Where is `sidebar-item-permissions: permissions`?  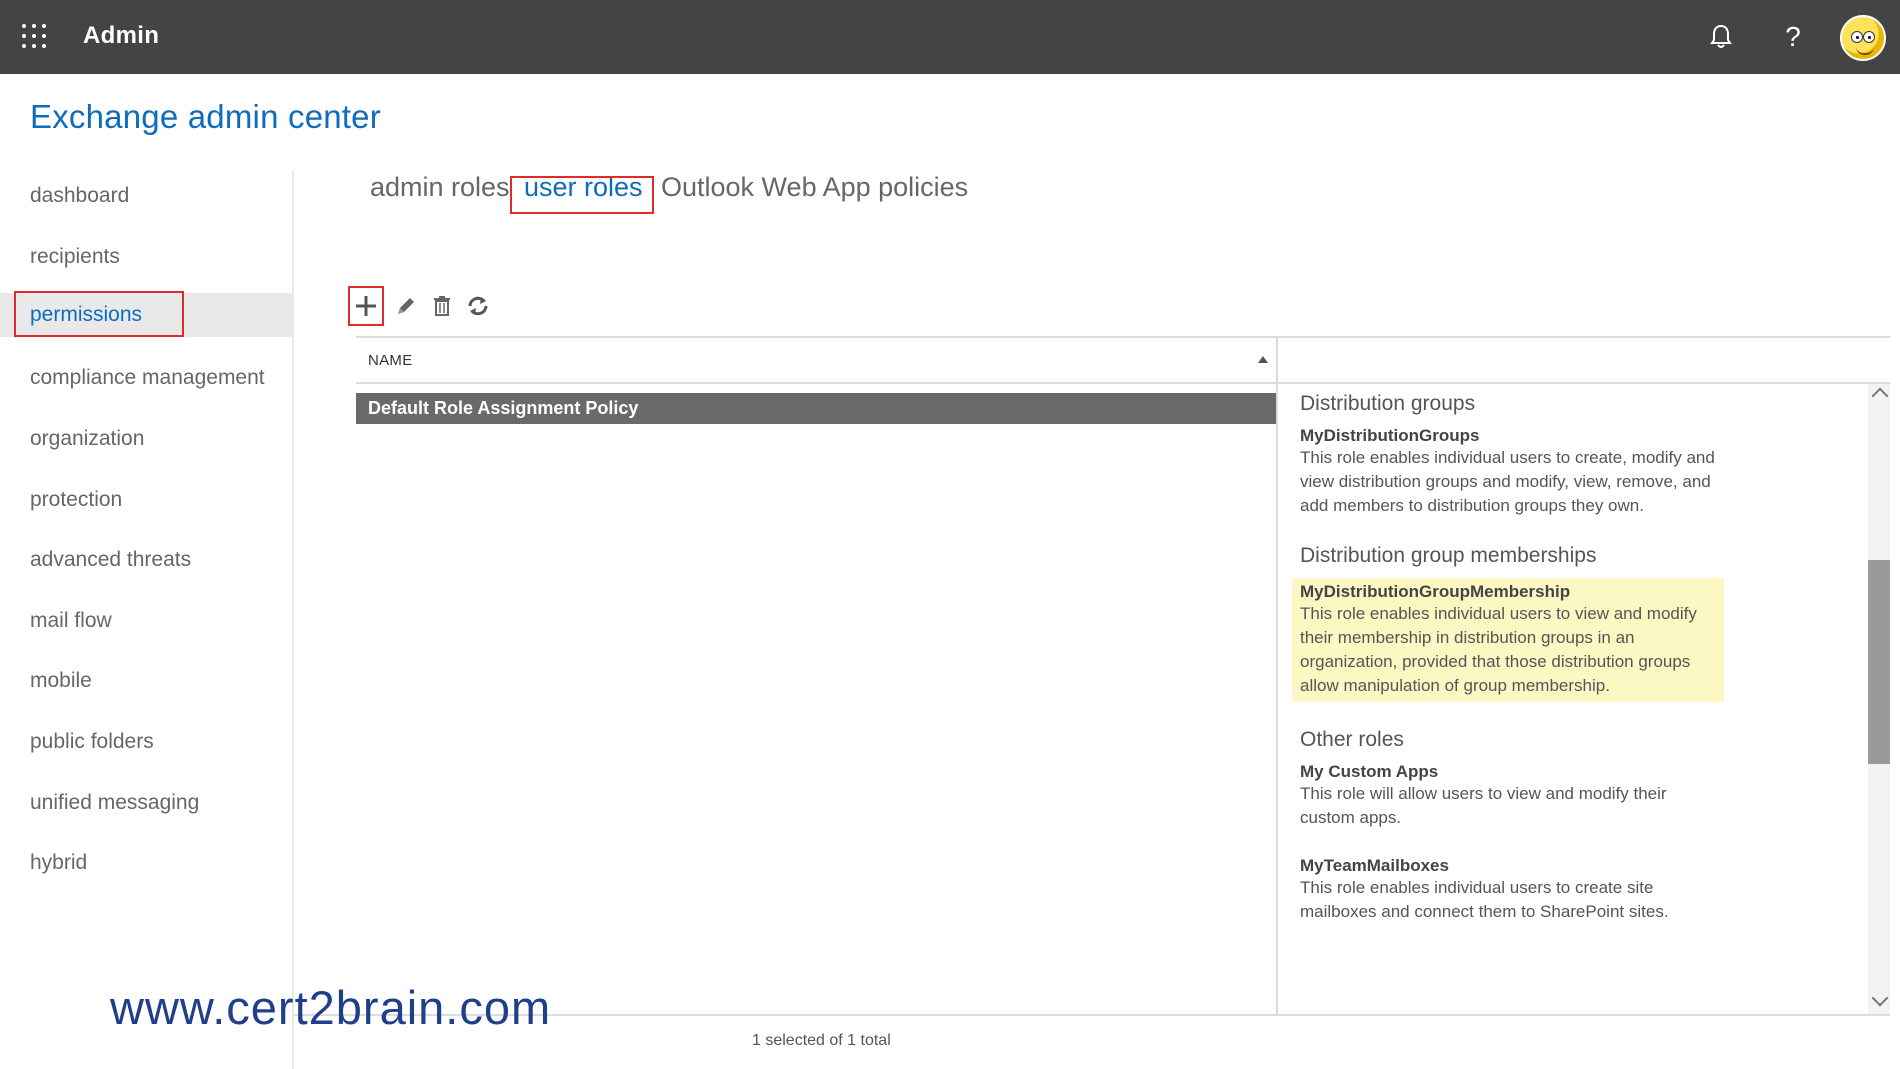
sidebar-item-permissions: permissions is located at coordinates (147, 314).